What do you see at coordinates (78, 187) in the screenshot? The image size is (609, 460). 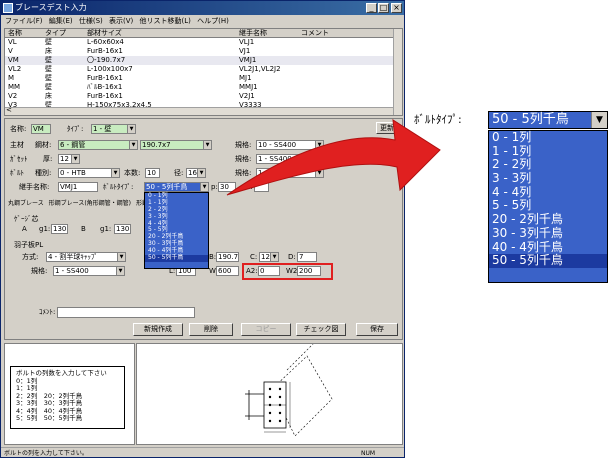 I see `joint-name-input: VMJ1` at bounding box center [78, 187].